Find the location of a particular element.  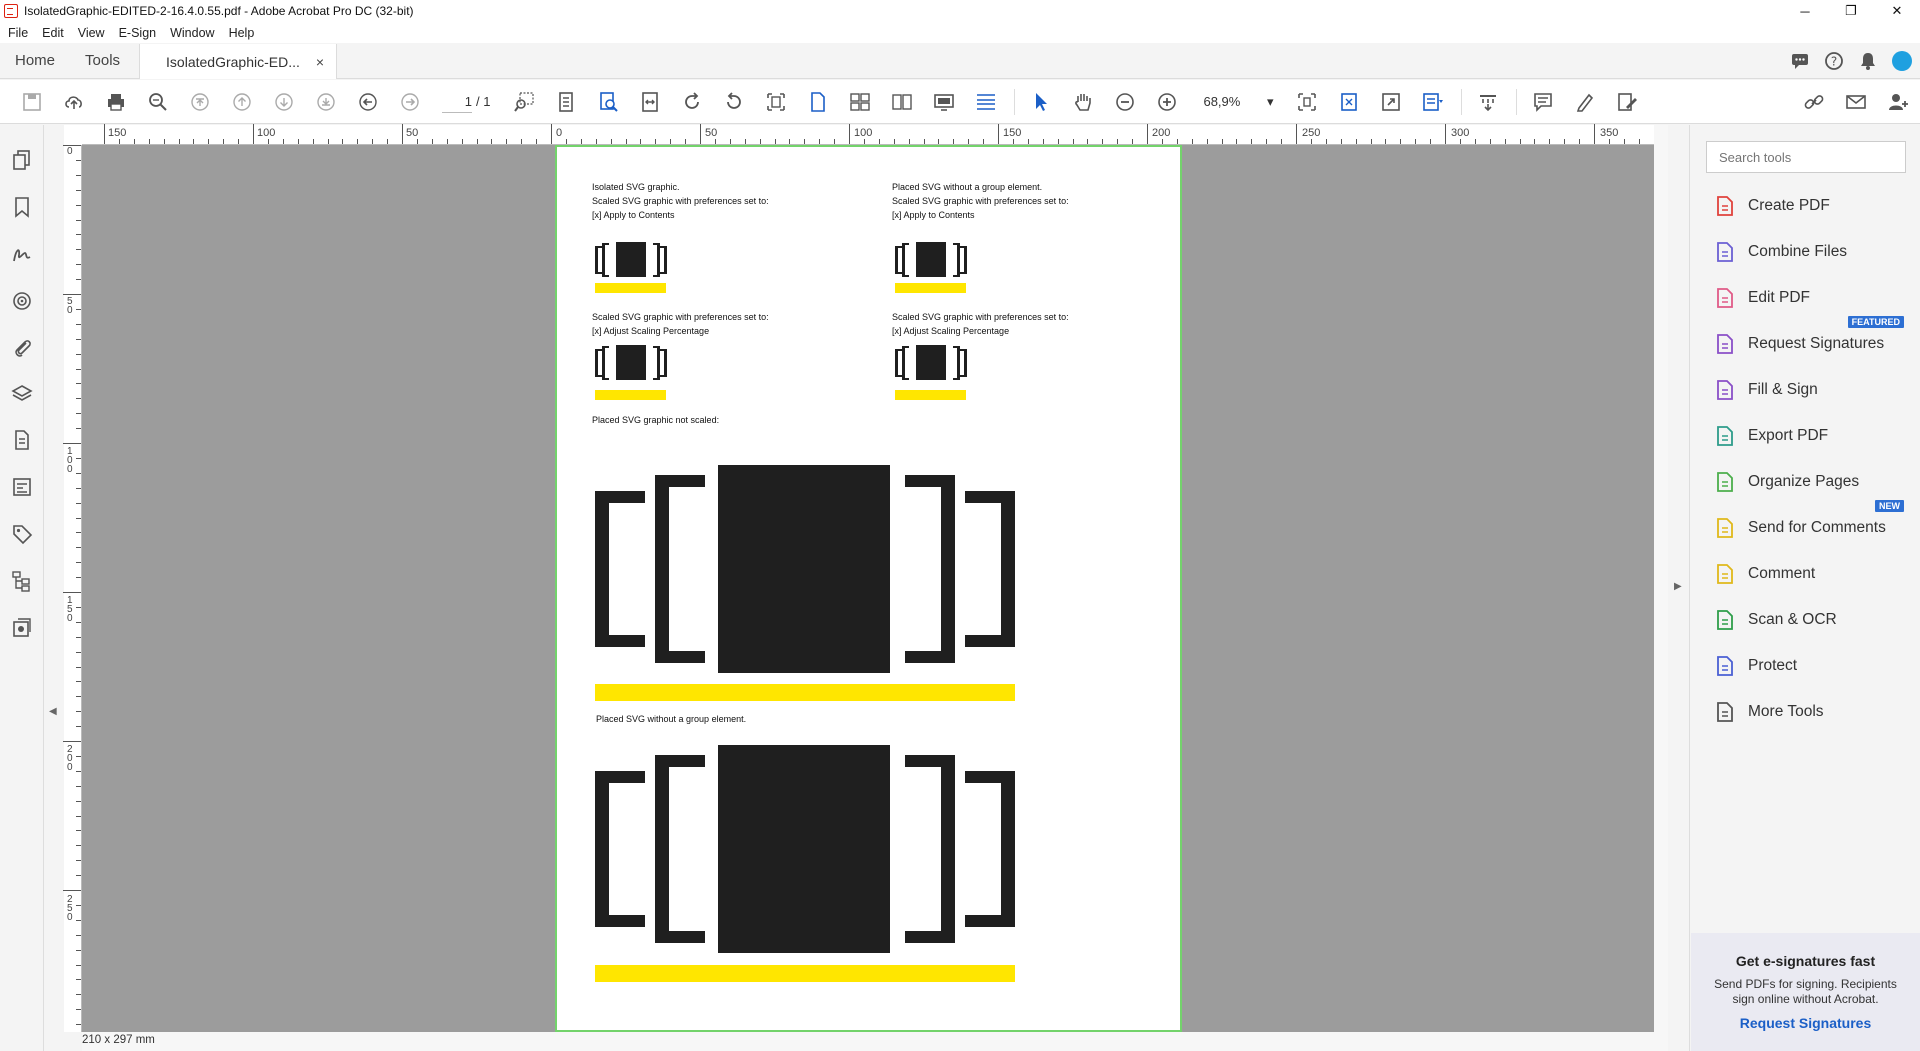

edit-pdf-icon is located at coordinates (1725, 298).